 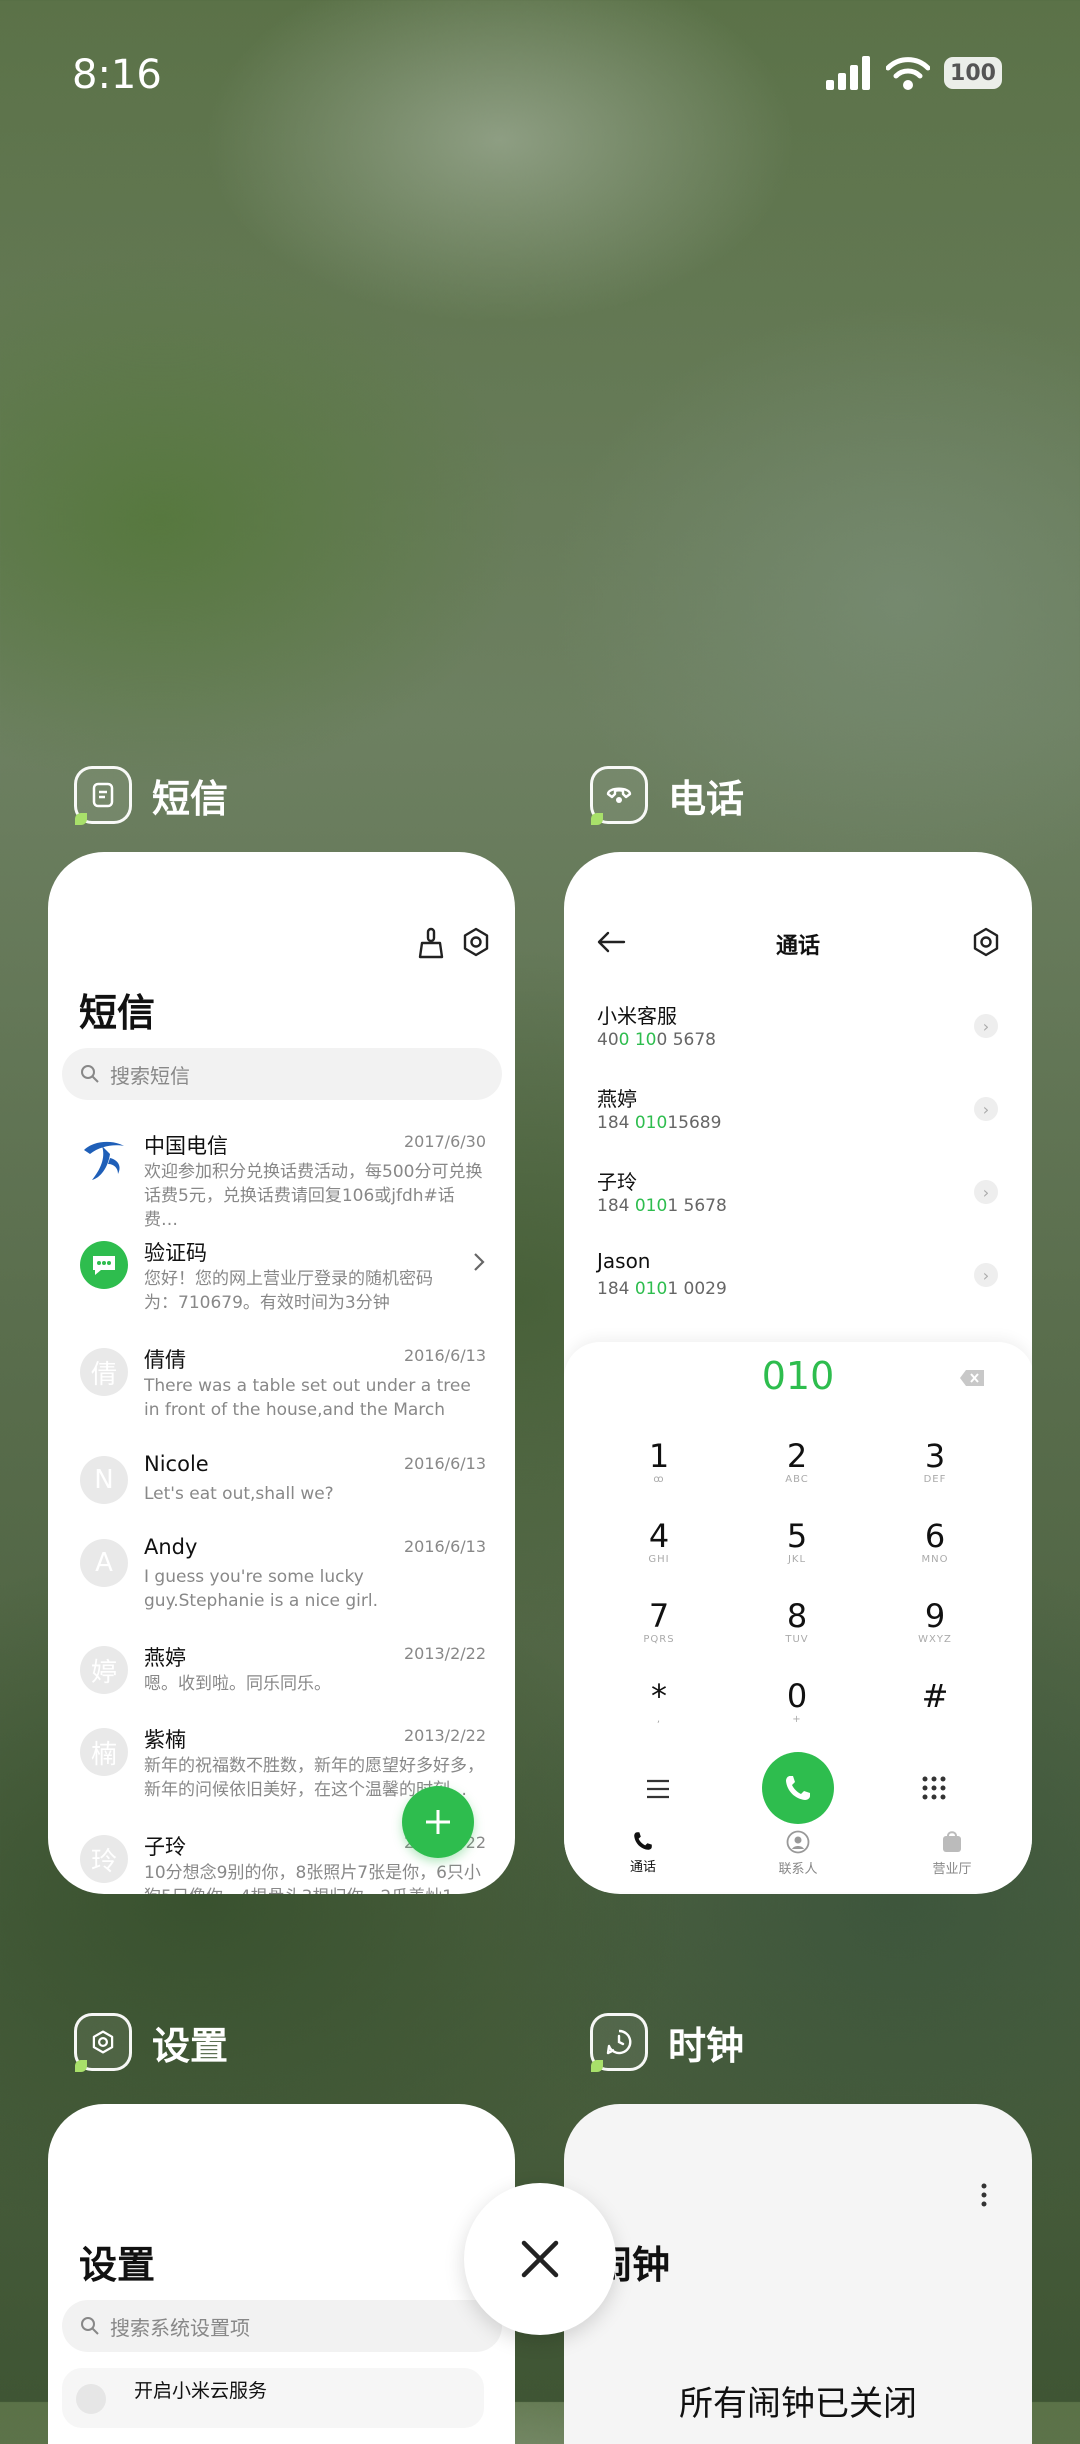 What do you see at coordinates (798, 1279) in the screenshot?
I see `contact-row: Jason 184 0101 0029 ›` at bounding box center [798, 1279].